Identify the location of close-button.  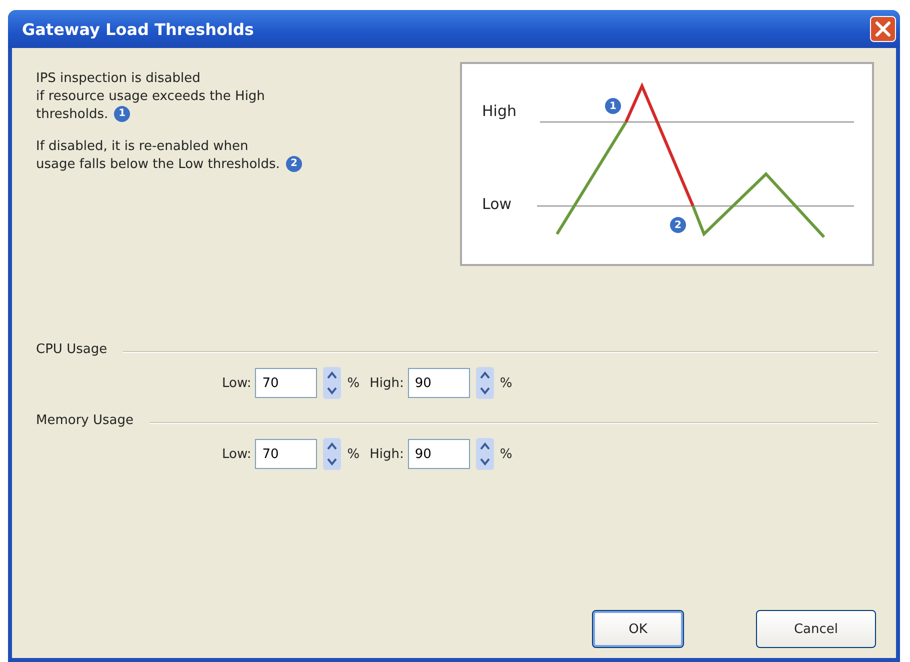
(883, 29).